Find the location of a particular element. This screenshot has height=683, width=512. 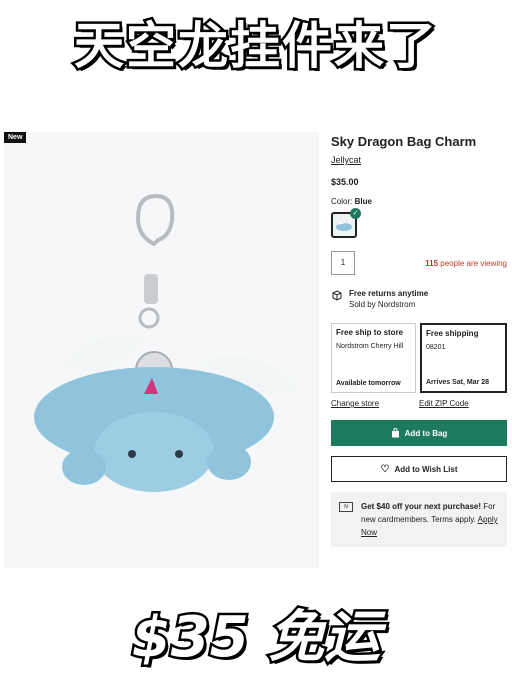

store-eta: Available tomorrow is located at coordinates (368, 383).